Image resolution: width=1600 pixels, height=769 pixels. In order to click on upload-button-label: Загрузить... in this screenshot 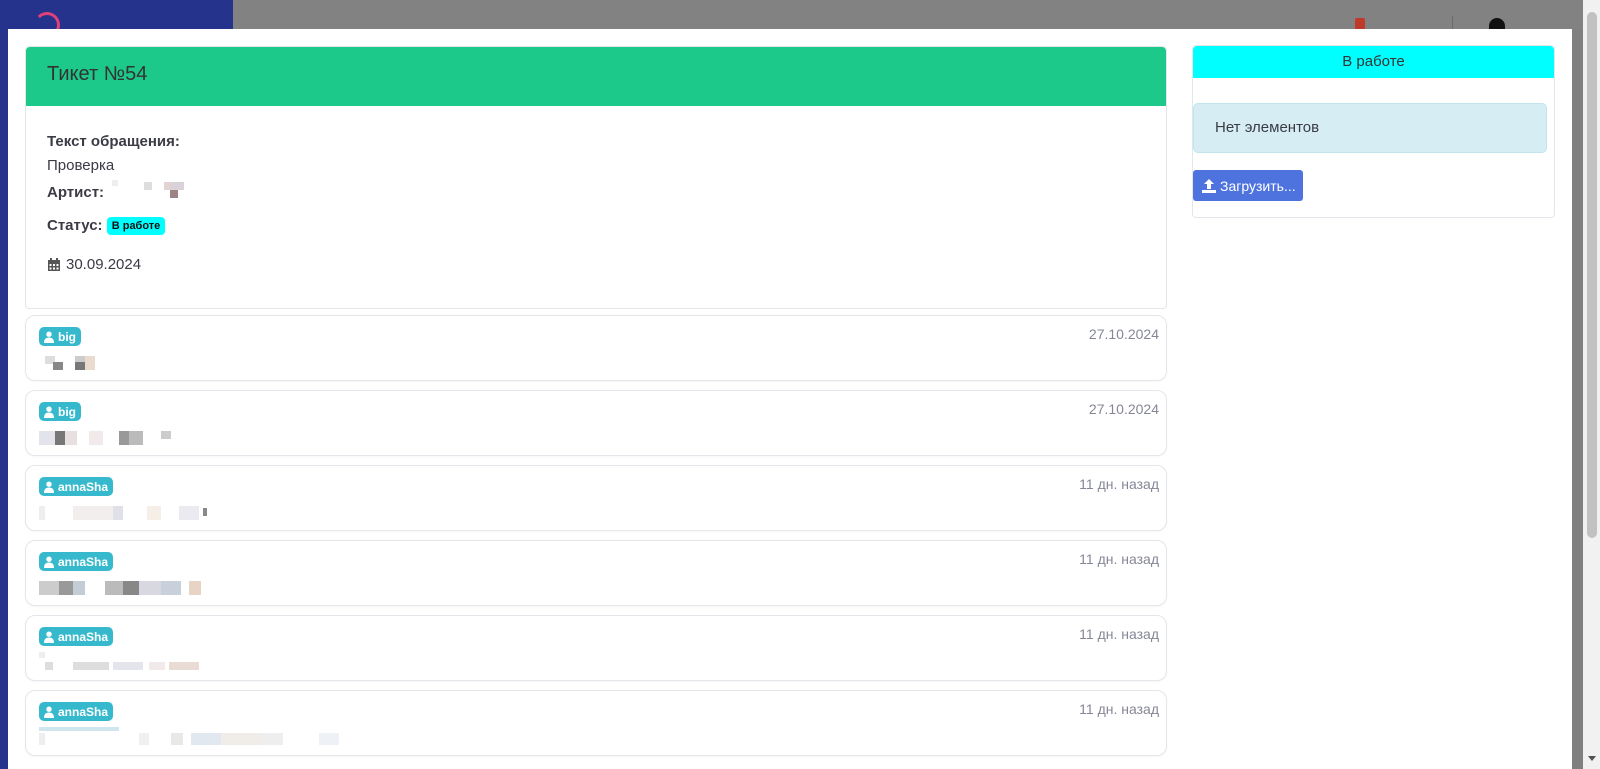, I will do `click(1258, 185)`.